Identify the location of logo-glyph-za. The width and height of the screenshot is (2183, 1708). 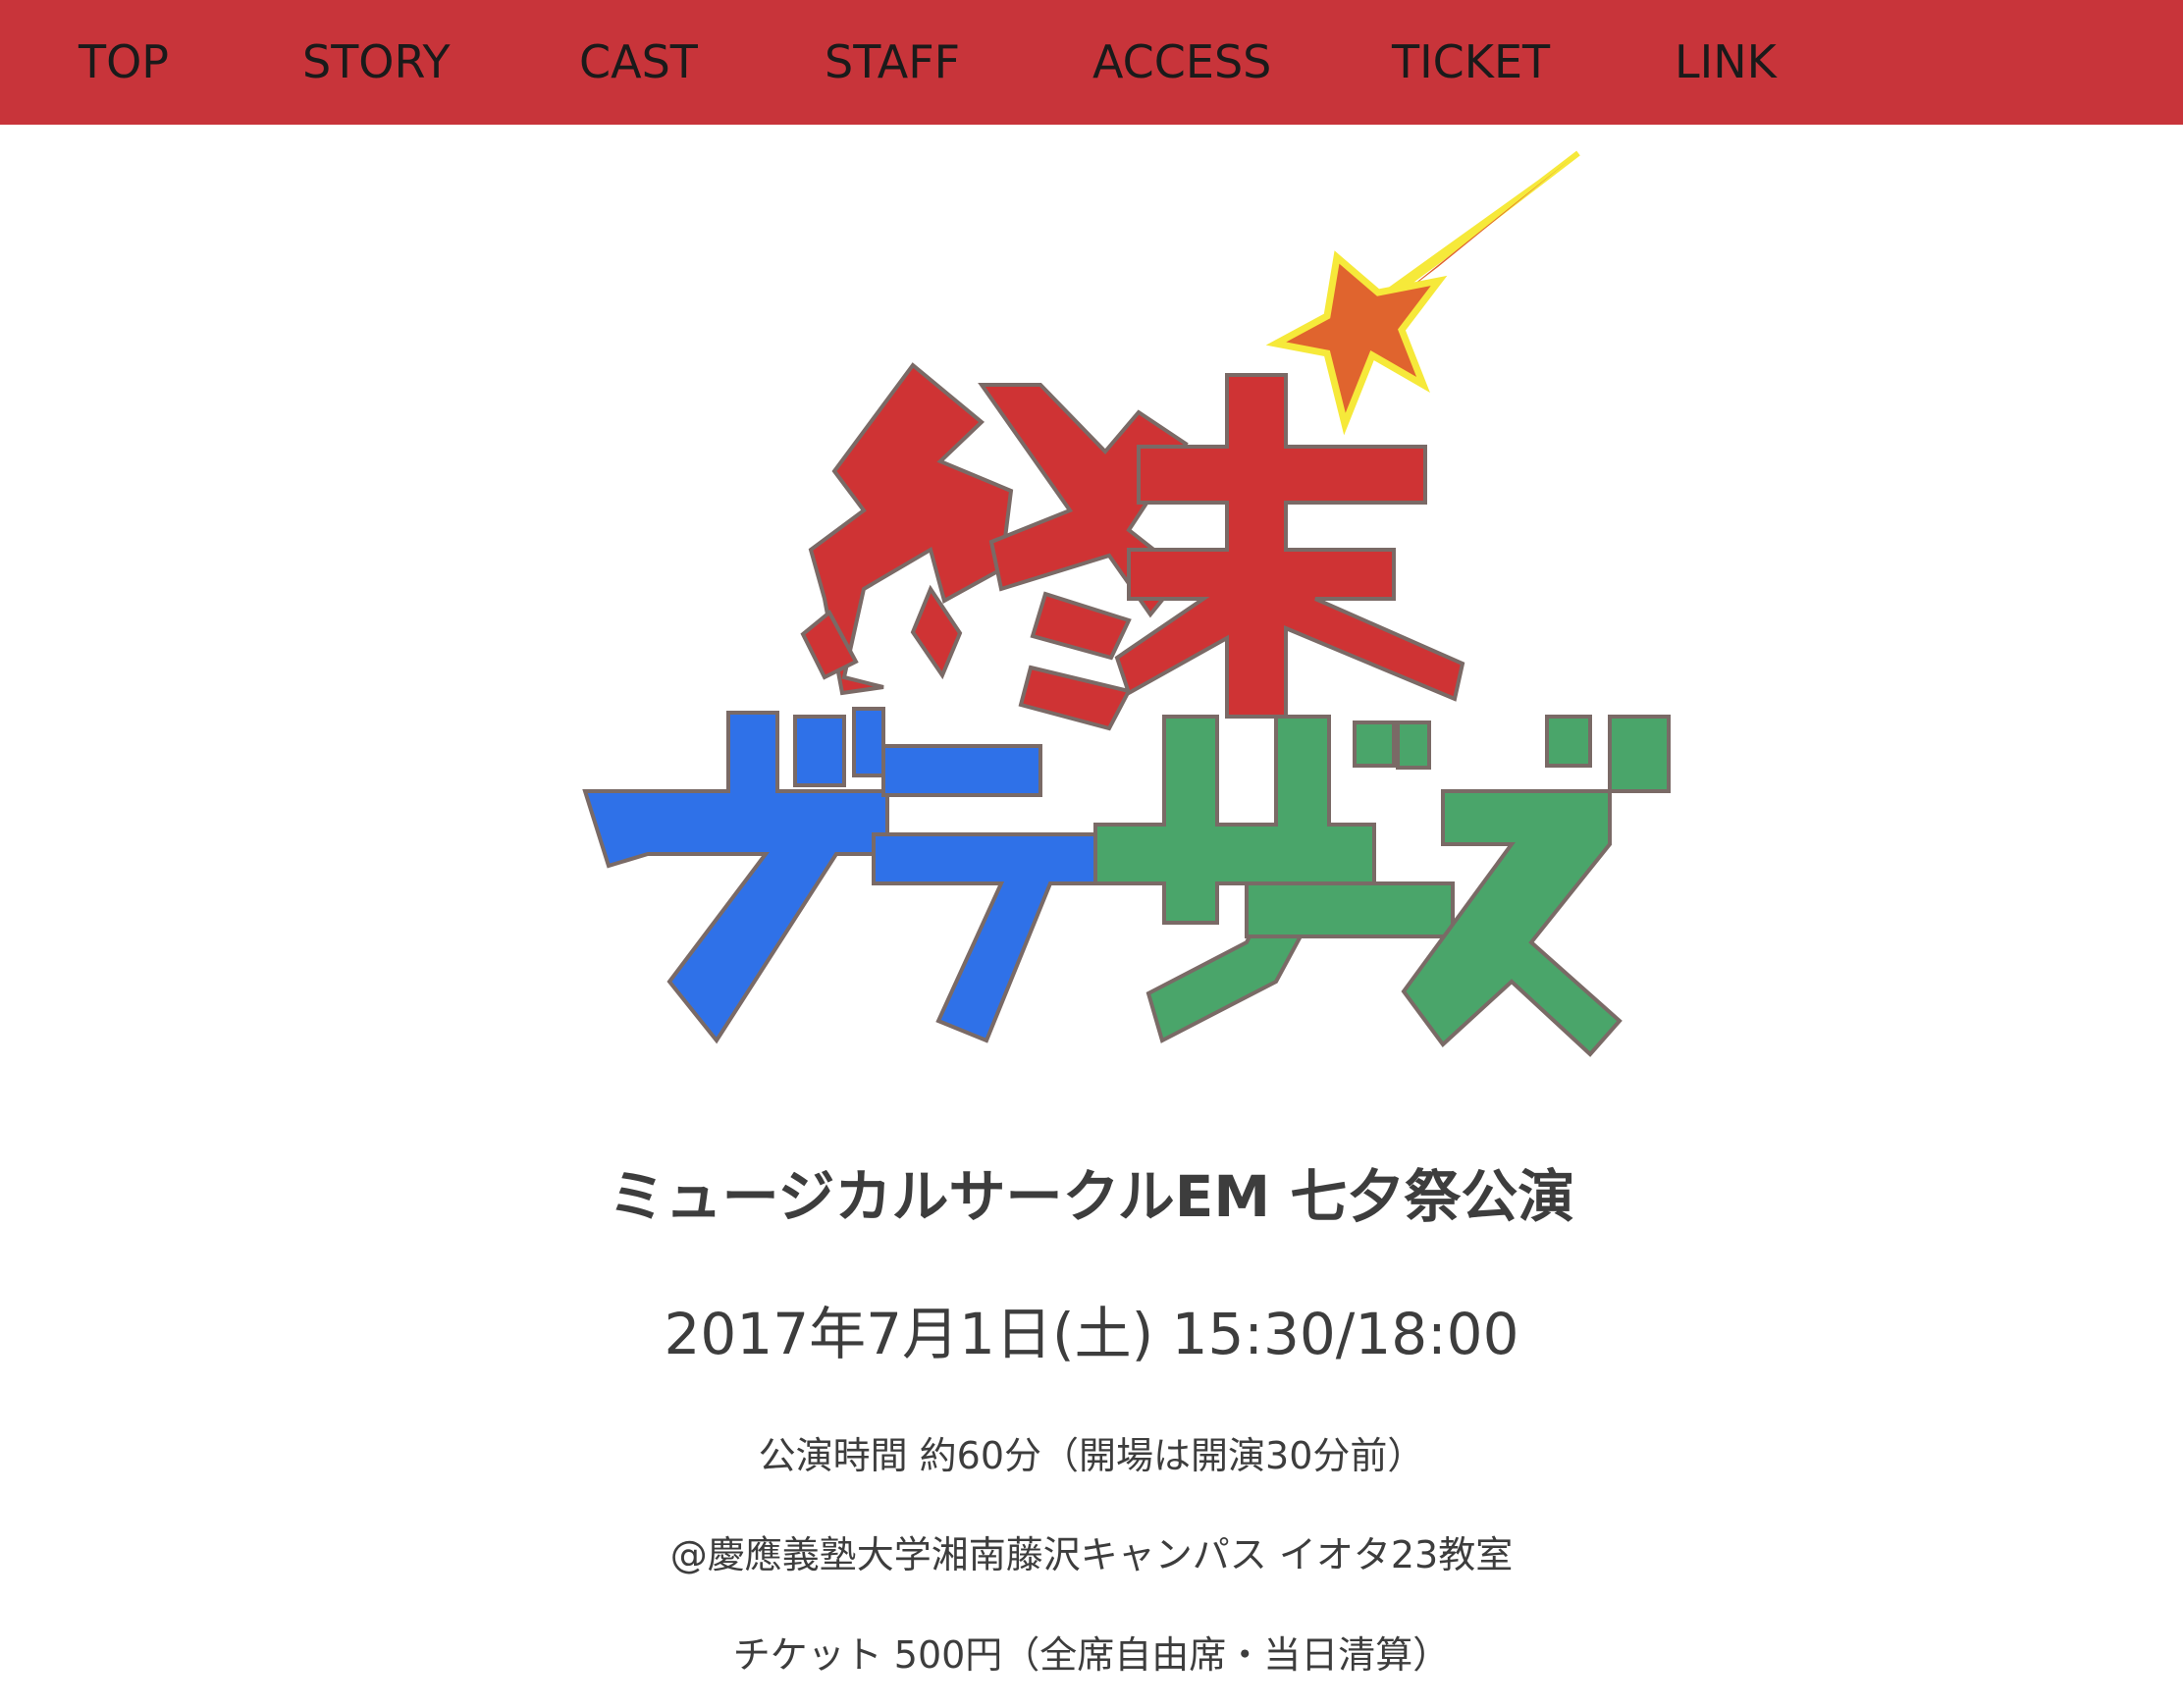
(1262, 879).